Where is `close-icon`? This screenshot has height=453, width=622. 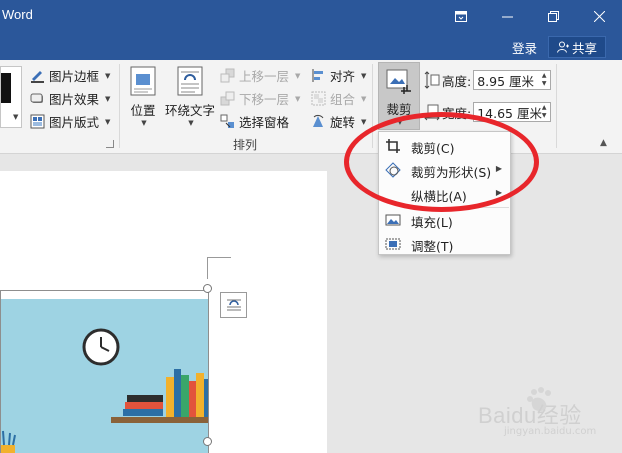
close-icon is located at coordinates (599, 16).